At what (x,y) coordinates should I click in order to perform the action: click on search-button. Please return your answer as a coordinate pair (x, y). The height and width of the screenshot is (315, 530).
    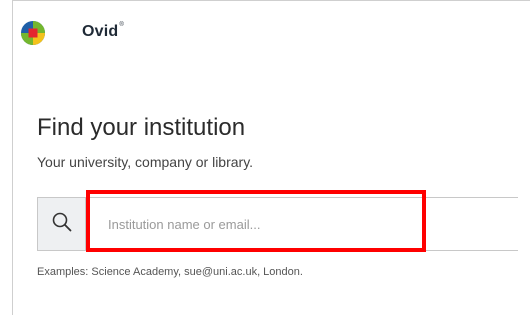
    Looking at the image, I should click on (62, 224).